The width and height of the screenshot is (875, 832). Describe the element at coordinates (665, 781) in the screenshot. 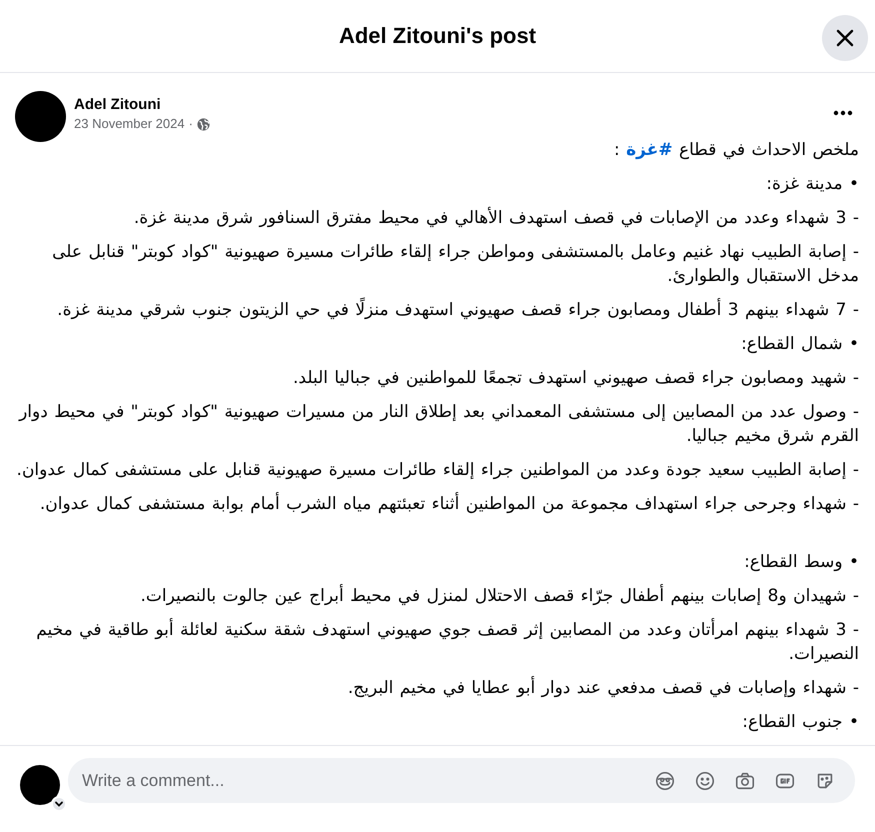

I see `avatar-icon` at that location.